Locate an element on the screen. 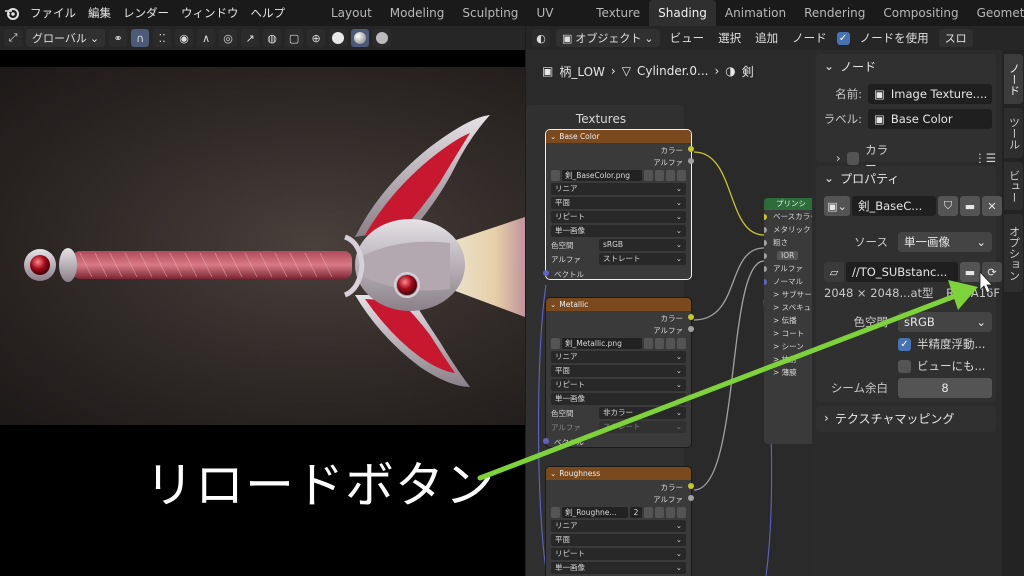 Image resolution: width=1024 pixels, height=576 pixels. user-count: 2 is located at coordinates (636, 512).